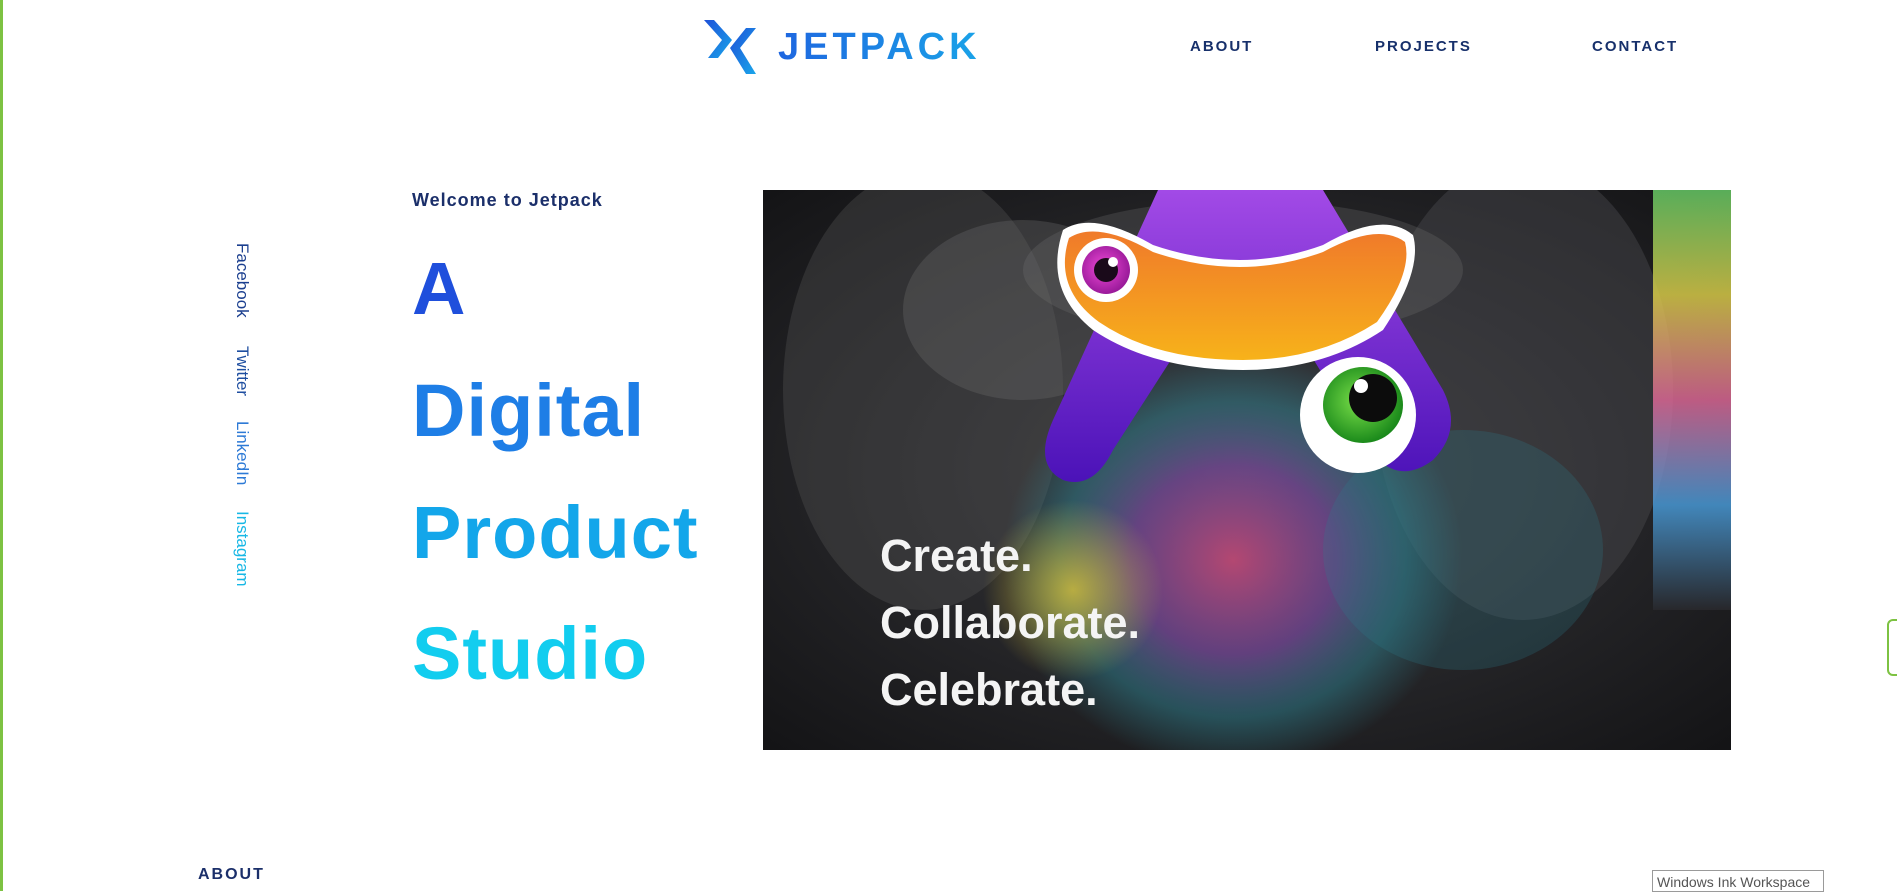 The image size is (1897, 893). Describe the element at coordinates (730, 47) in the screenshot. I see `jetpack-logo-icon` at that location.